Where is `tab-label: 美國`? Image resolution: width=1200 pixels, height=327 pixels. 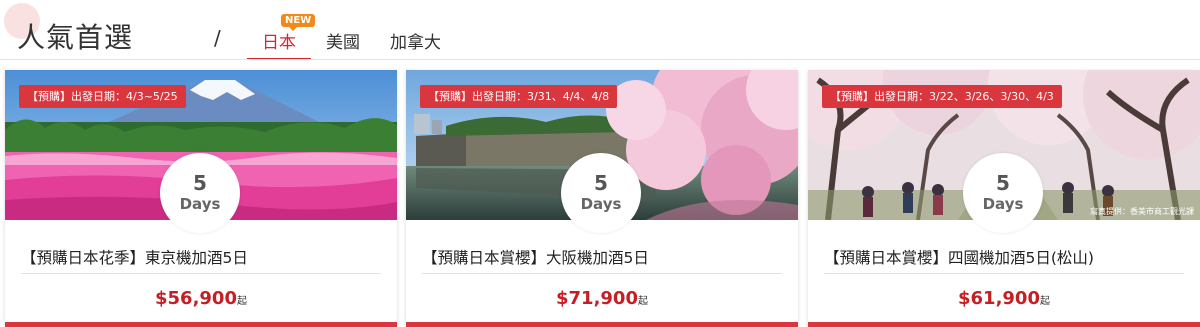 tab-label: 美國 is located at coordinates (343, 43).